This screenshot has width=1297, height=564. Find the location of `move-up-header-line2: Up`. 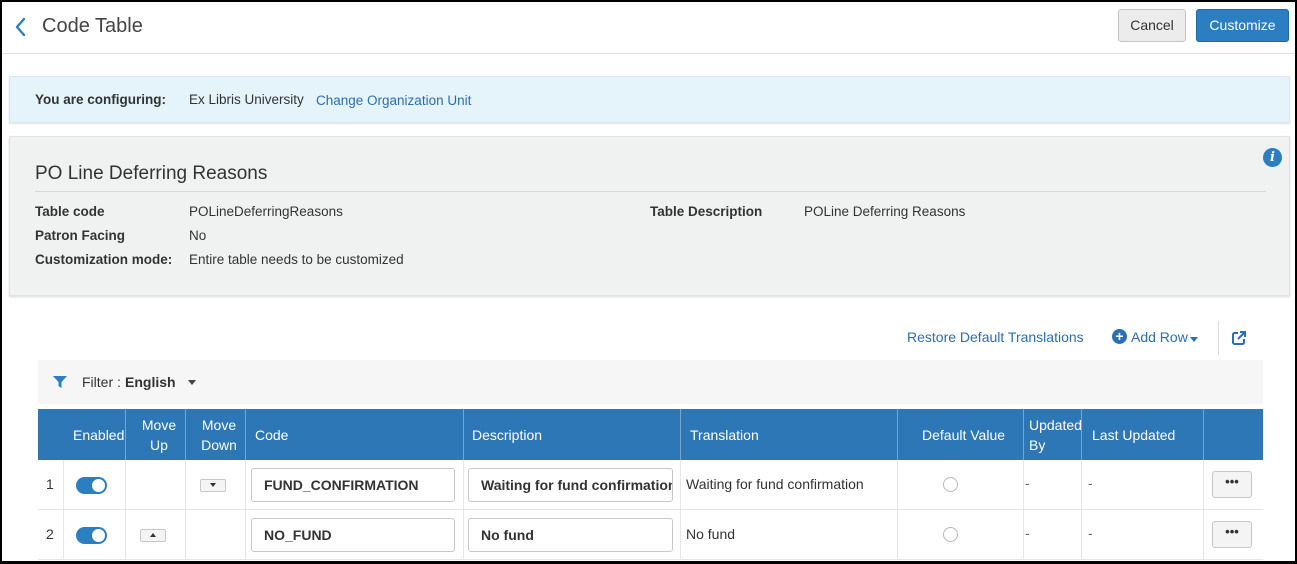

move-up-header-line2: Up is located at coordinates (159, 445).